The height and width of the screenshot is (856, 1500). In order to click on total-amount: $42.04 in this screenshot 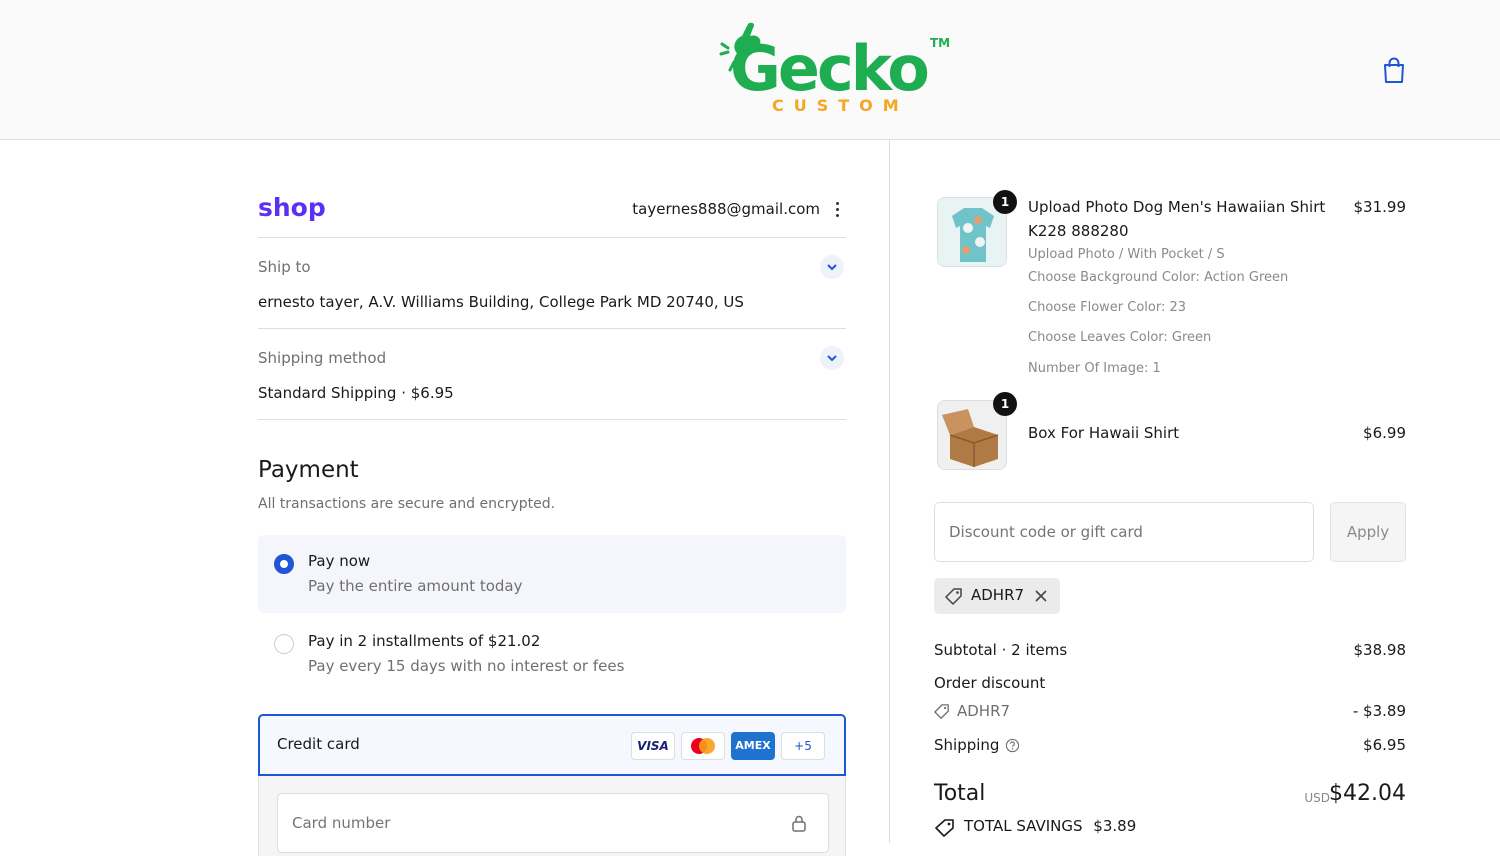, I will do `click(1367, 793)`.